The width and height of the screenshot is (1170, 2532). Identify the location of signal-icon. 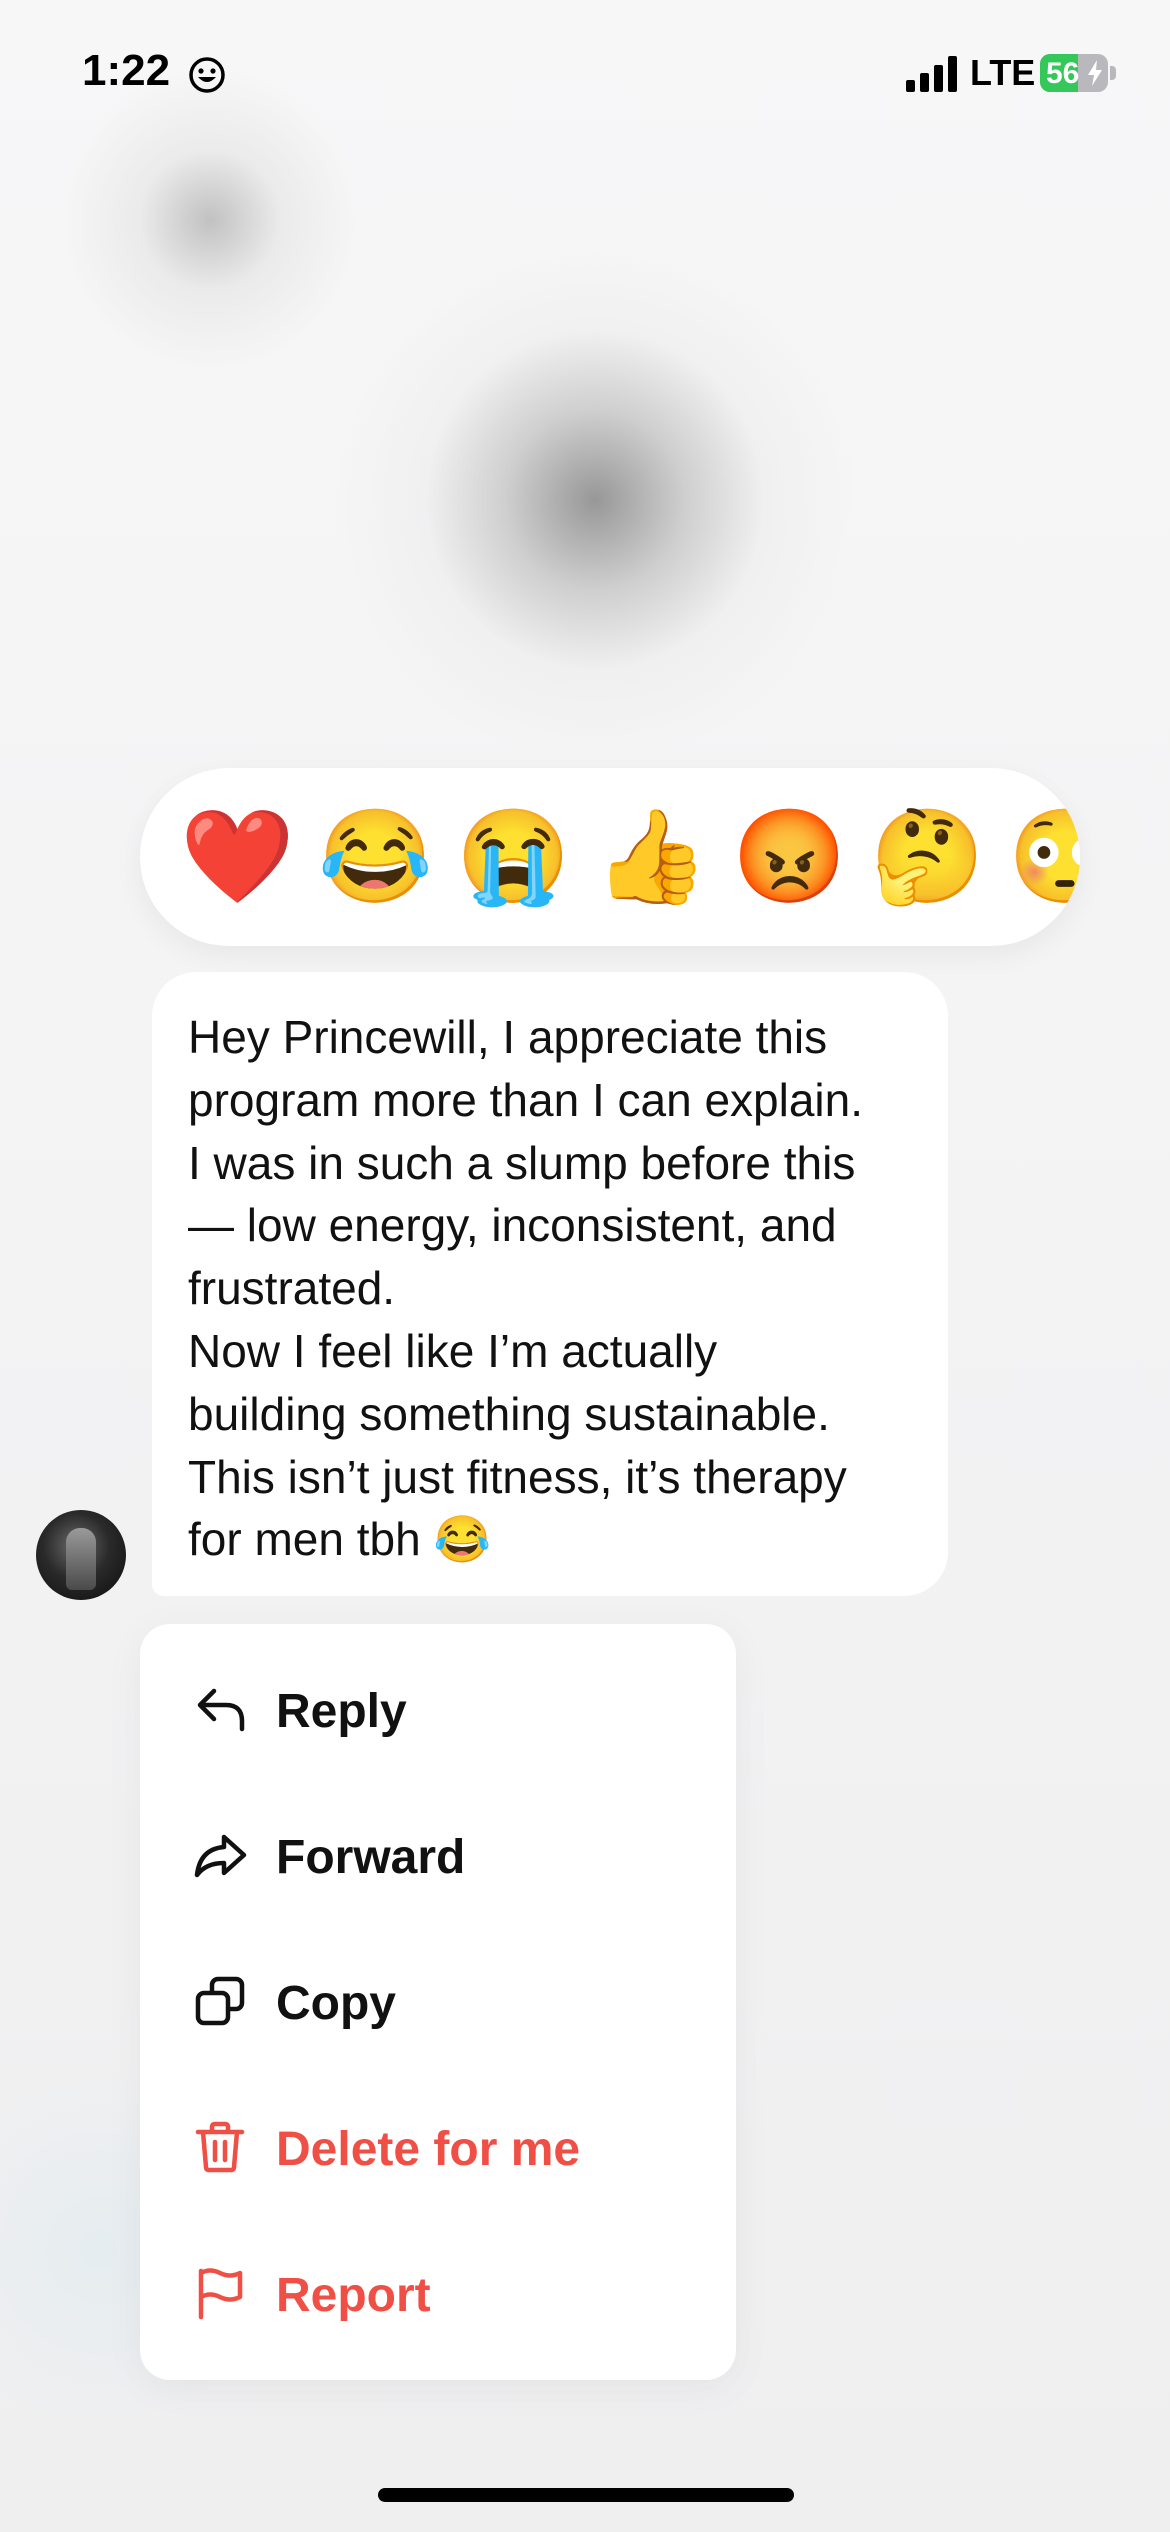
(931, 74).